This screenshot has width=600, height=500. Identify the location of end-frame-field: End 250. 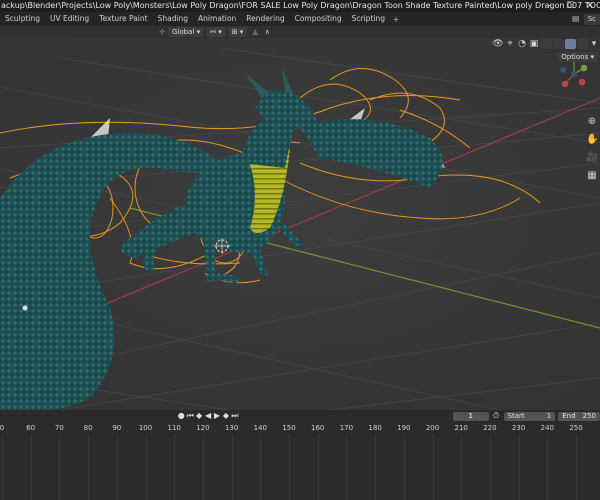
(579, 416).